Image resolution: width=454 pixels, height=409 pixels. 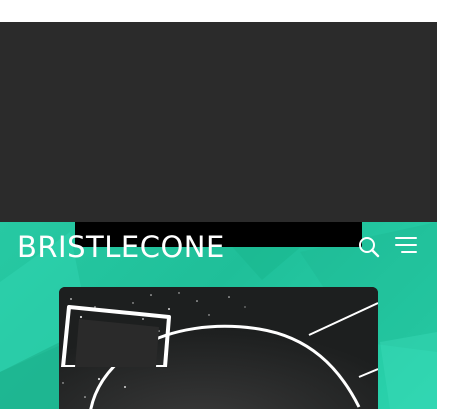 What do you see at coordinates (116, 336) in the screenshot?
I see `play-icon` at bounding box center [116, 336].